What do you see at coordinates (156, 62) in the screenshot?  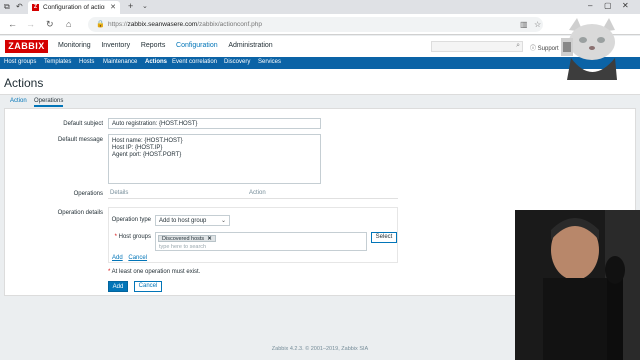 I see `submenu-actions: Actions` at bounding box center [156, 62].